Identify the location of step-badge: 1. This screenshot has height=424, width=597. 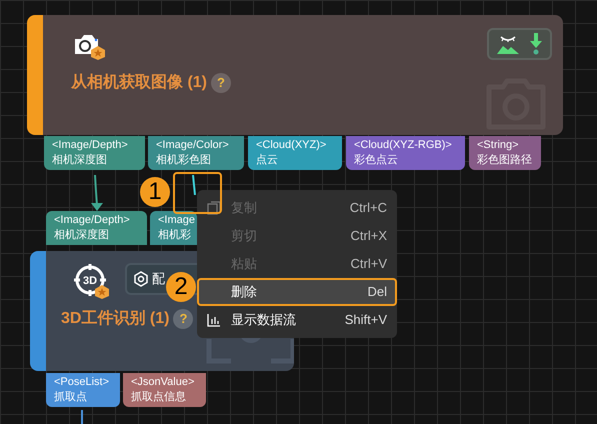
(155, 192).